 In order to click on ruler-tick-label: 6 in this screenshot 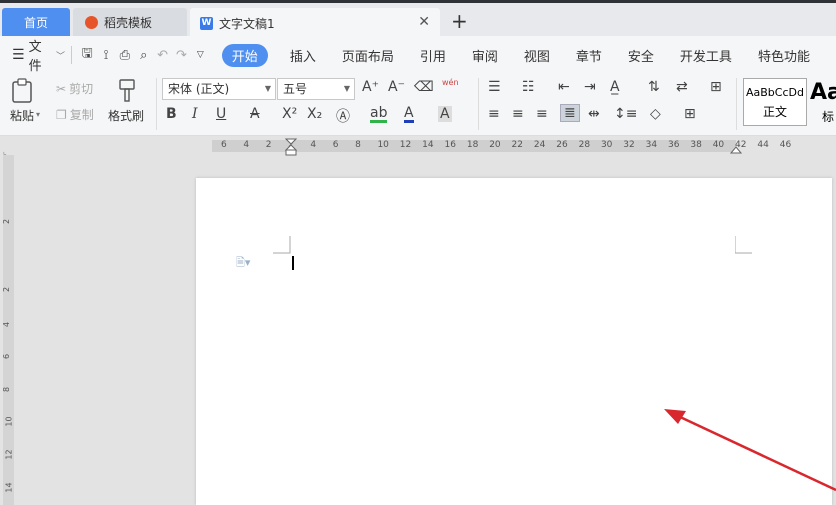, I will do `click(335, 145)`.